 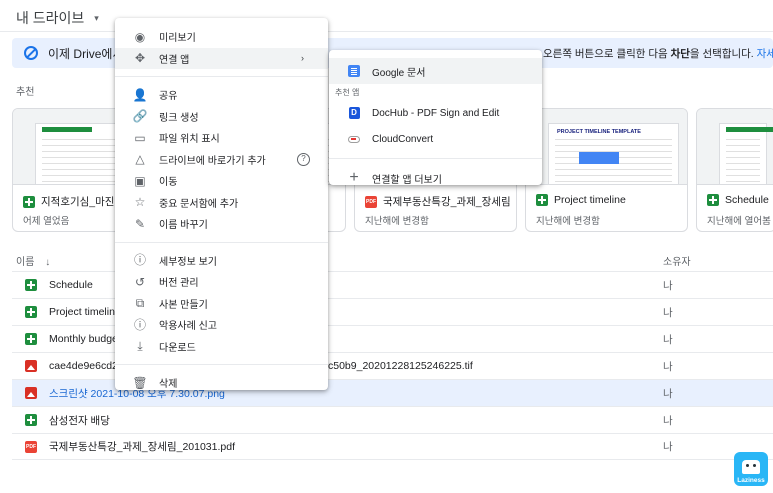 What do you see at coordinates (140, 94) in the screenshot?
I see `person-add-icon: 👤` at bounding box center [140, 94].